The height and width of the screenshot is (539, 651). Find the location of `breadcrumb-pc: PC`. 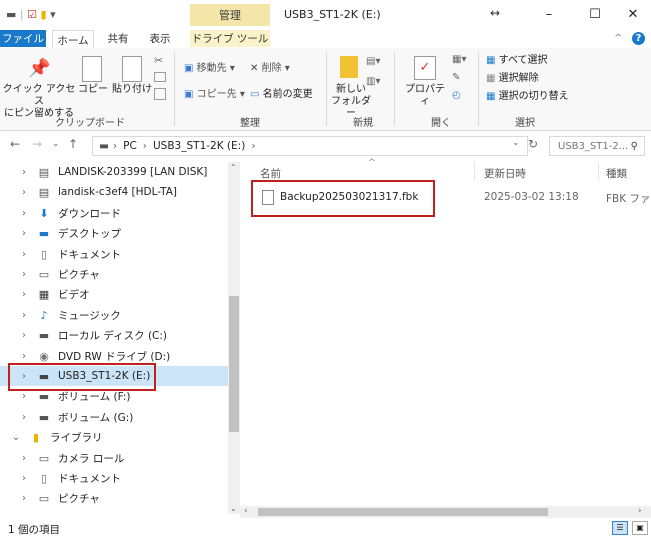

breadcrumb-pc: PC is located at coordinates (130, 146).